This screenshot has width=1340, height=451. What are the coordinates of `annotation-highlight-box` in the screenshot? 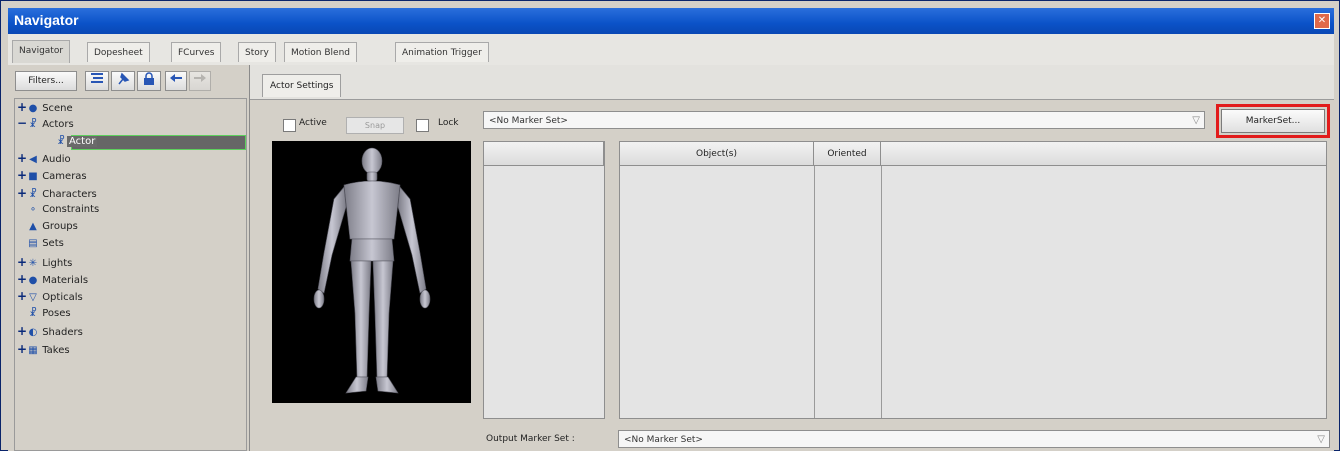 It's located at (1273, 121).